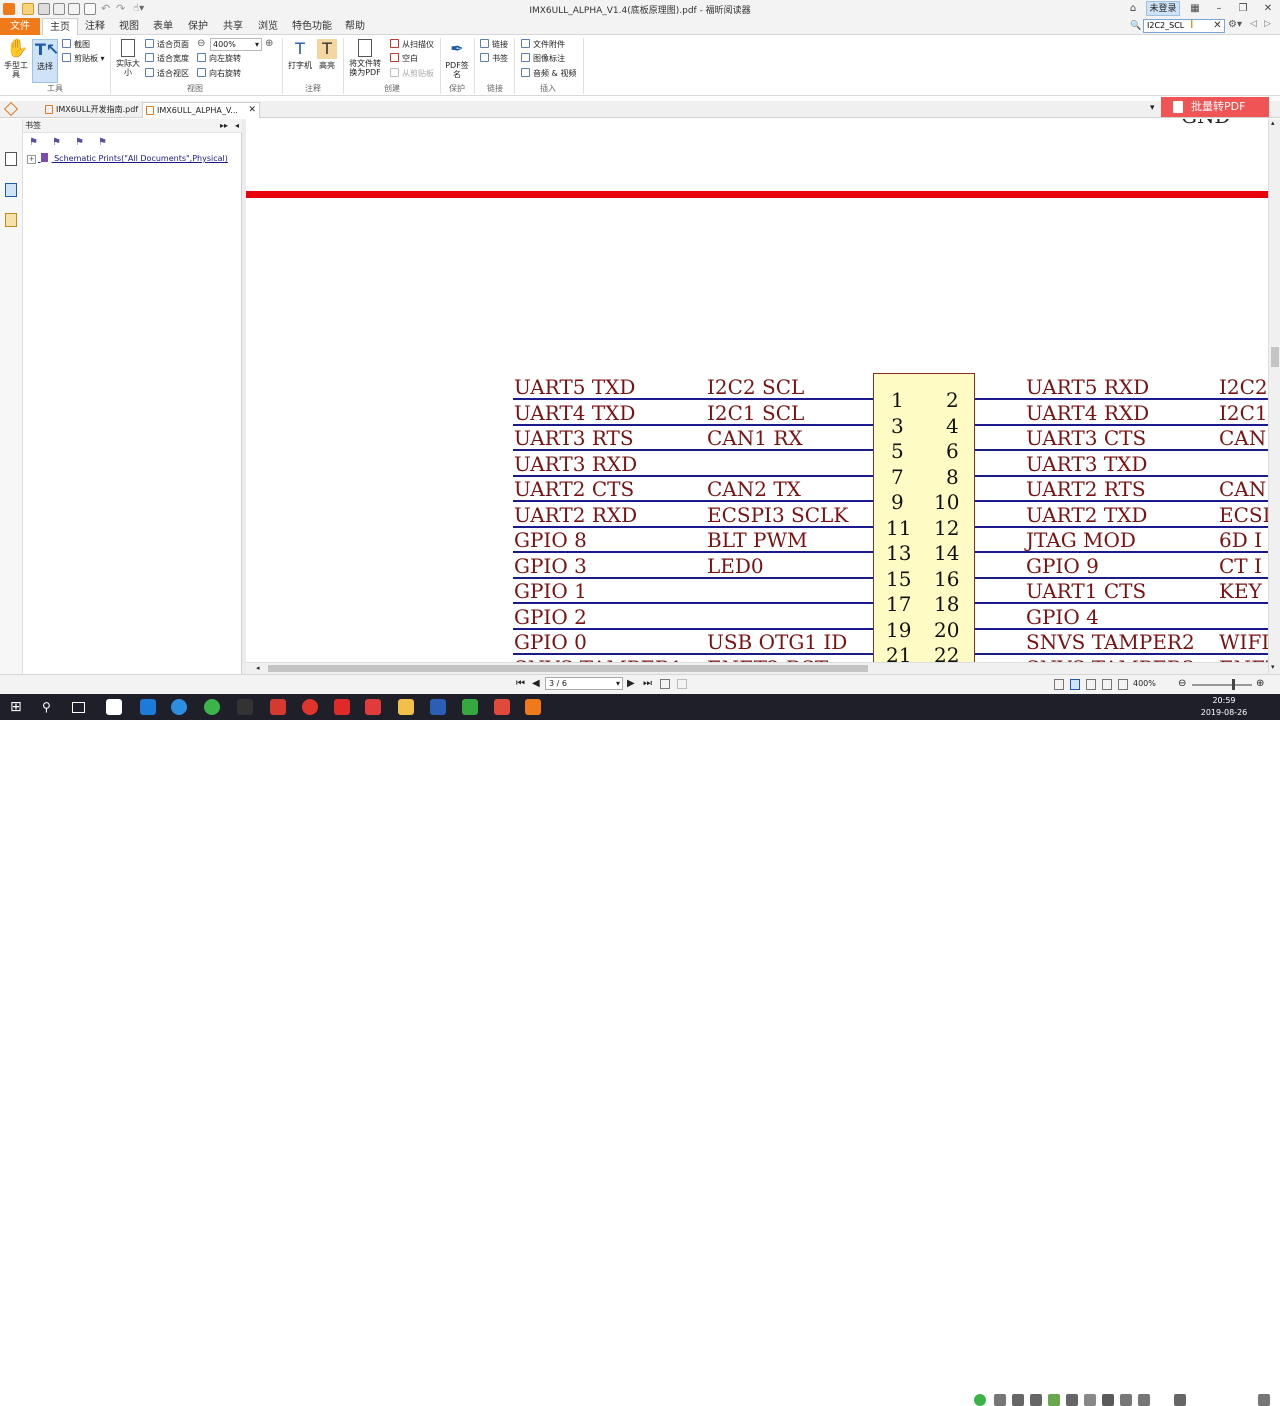 The height and width of the screenshot is (1406, 1280). What do you see at coordinates (1267, 24) in the screenshot?
I see `nav-forward-icon: ▷` at bounding box center [1267, 24].